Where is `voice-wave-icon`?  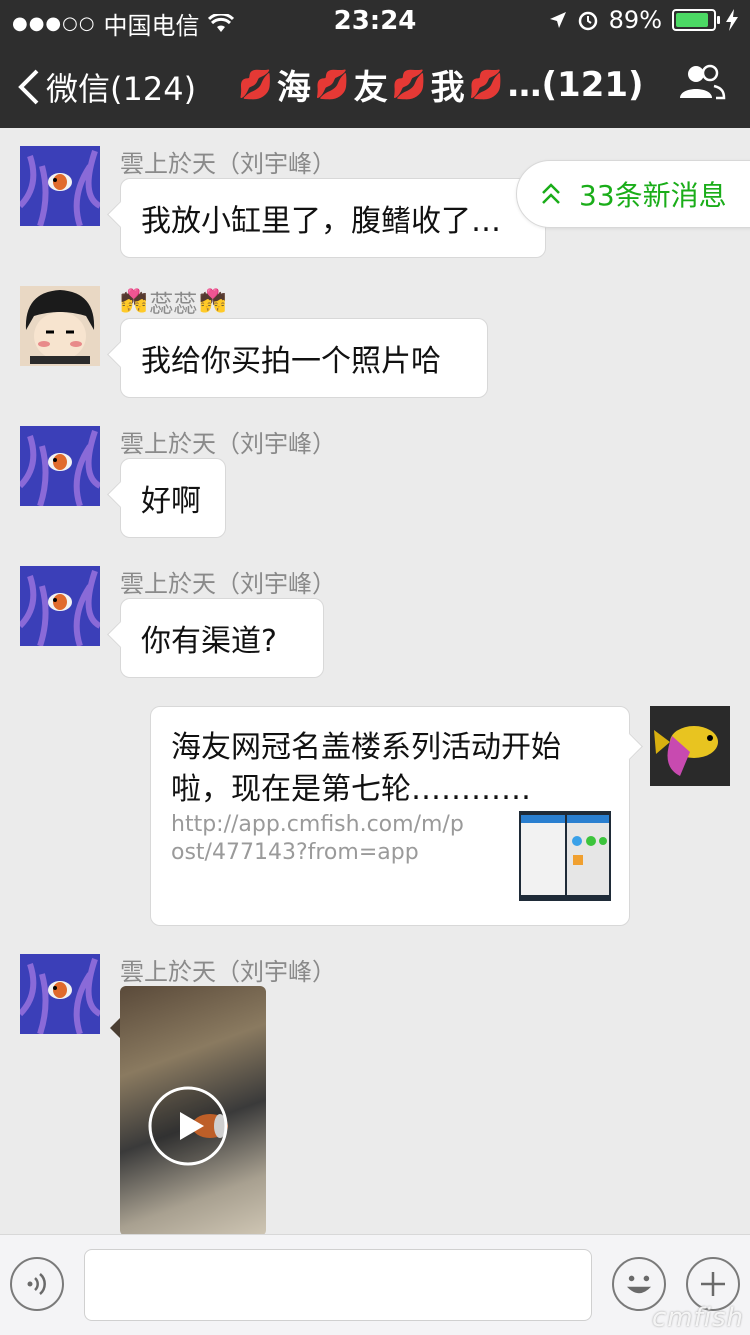
voice-wave-icon is located at coordinates (36, 1284).